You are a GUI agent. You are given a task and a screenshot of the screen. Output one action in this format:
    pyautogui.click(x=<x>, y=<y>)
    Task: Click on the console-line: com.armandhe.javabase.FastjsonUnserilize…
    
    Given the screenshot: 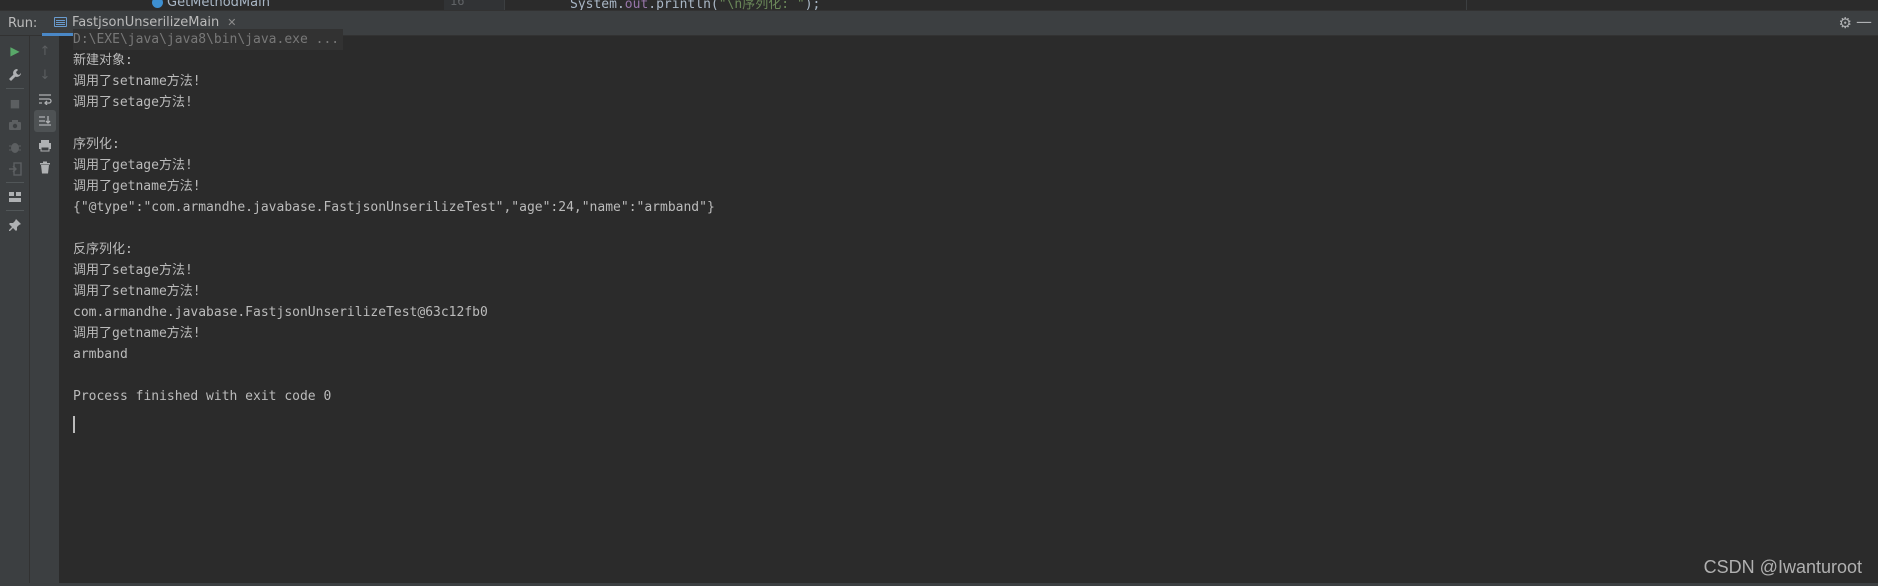 What is the action you would take?
    pyautogui.click(x=280, y=312)
    